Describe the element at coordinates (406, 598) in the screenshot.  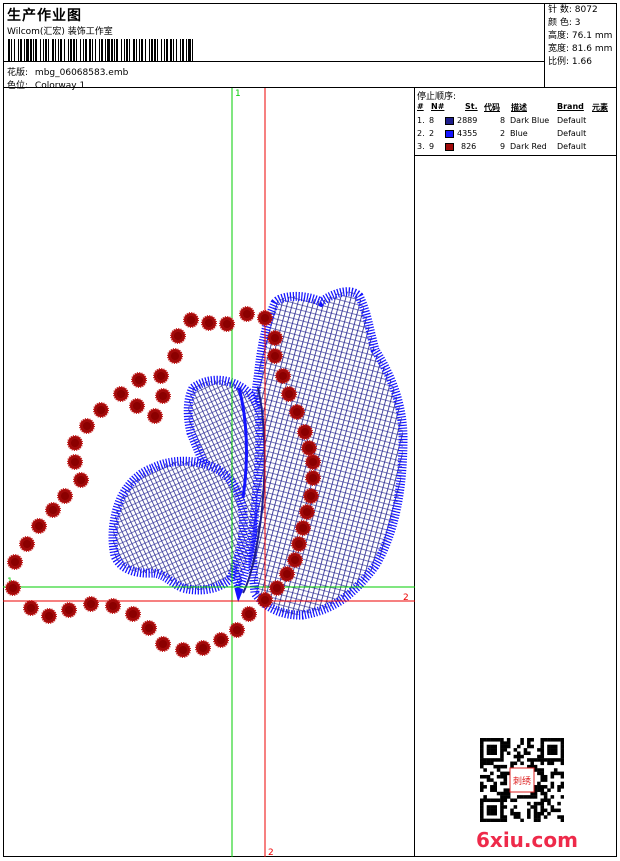
I see `guide-label-red-right: 2` at that location.